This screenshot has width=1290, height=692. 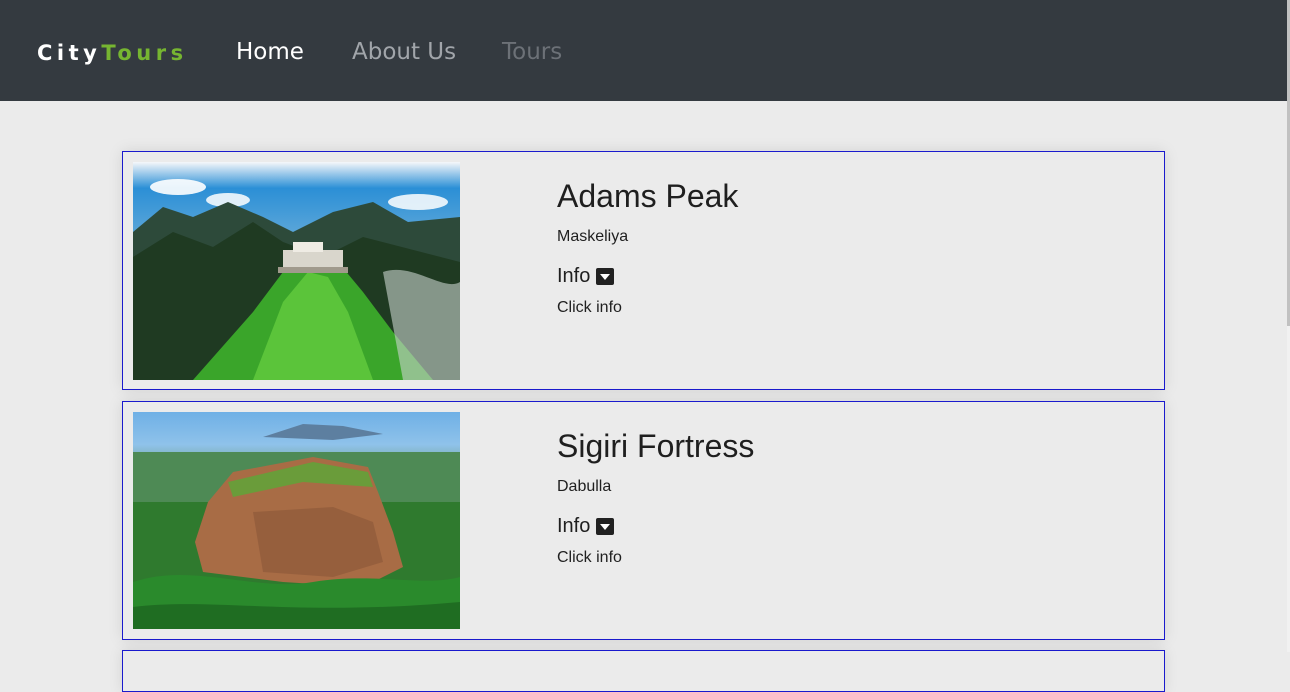 I want to click on brand-name-part2: Tours, so click(x=144, y=53).